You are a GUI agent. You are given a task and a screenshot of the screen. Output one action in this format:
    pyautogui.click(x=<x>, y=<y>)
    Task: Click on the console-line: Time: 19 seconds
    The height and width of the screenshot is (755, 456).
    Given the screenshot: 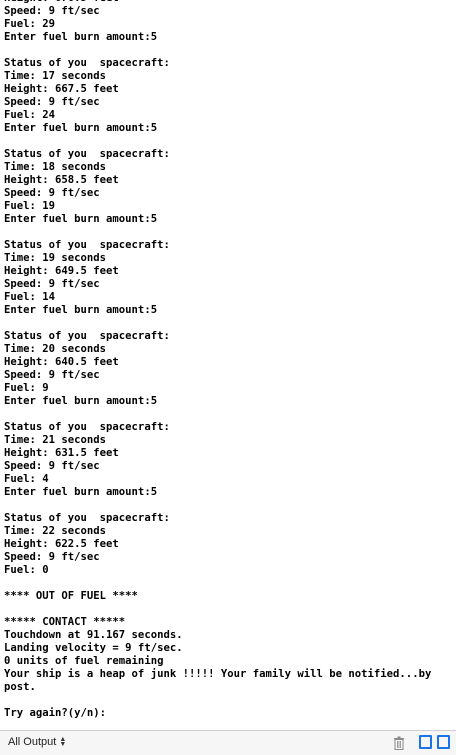 What is the action you would take?
    pyautogui.click(x=55, y=258)
    